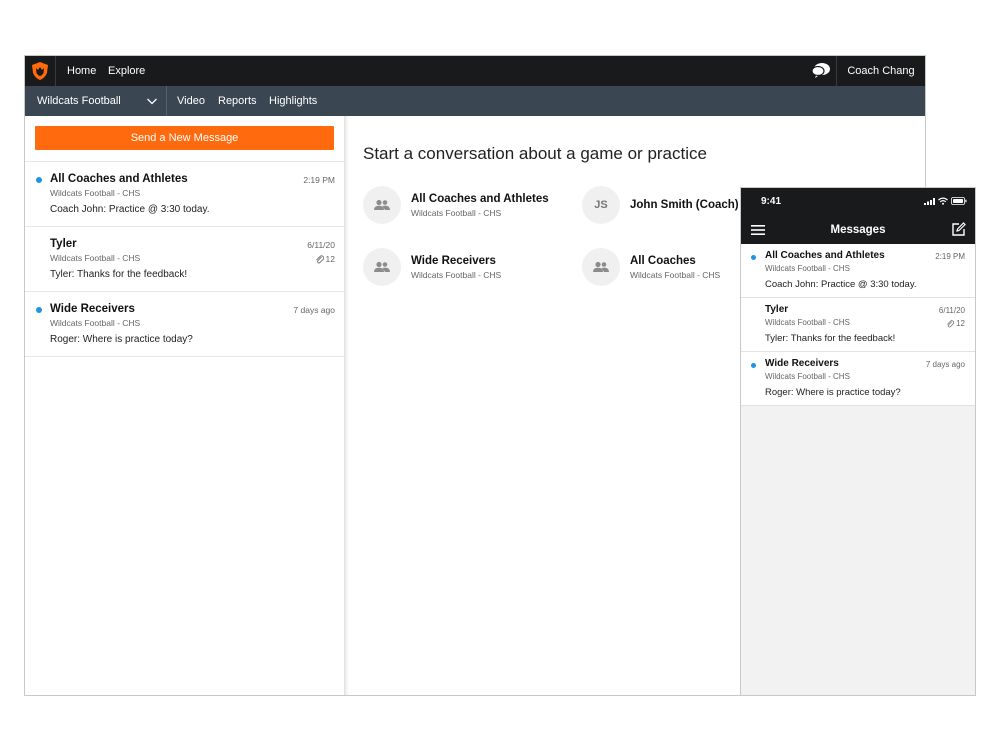  I want to click on group-option: Wide Receivers Wildcats Football - CHS, so click(468, 268).